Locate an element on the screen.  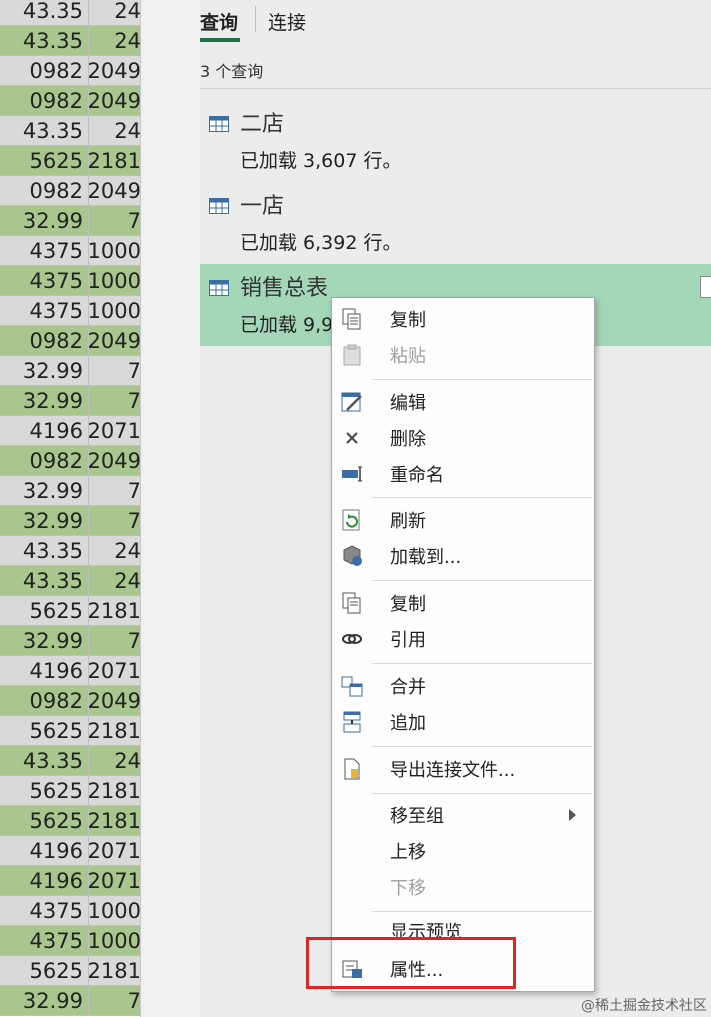
menu-item-move-to-group: 移至组 is located at coordinates (463, 815).